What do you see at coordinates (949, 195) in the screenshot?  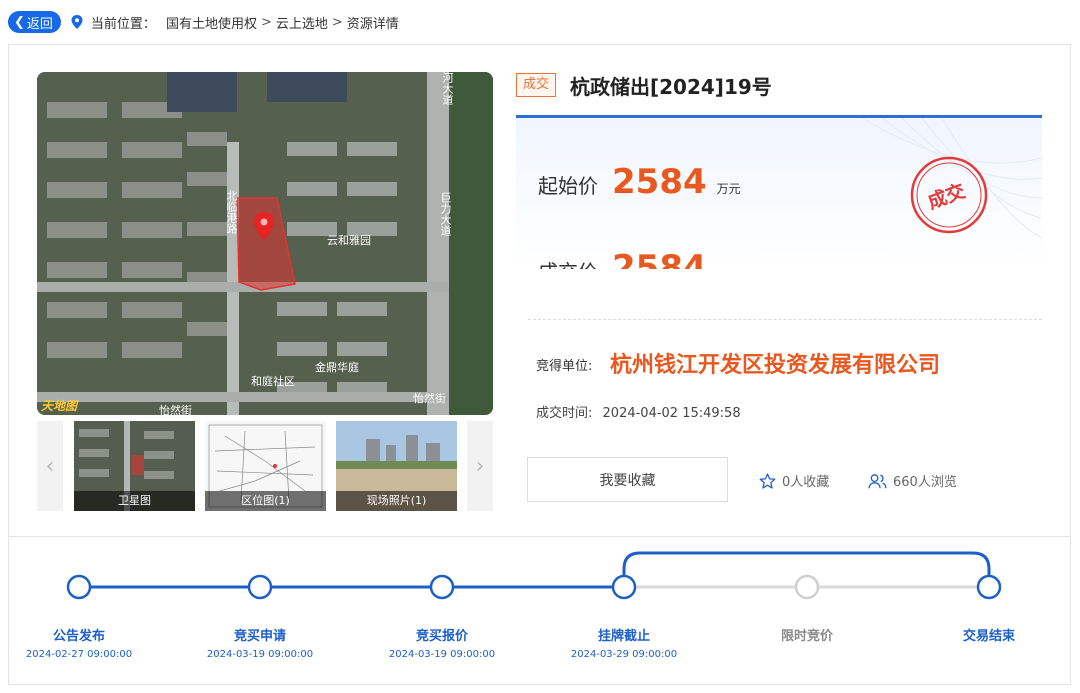 I see `deal-stamp: 成交` at bounding box center [949, 195].